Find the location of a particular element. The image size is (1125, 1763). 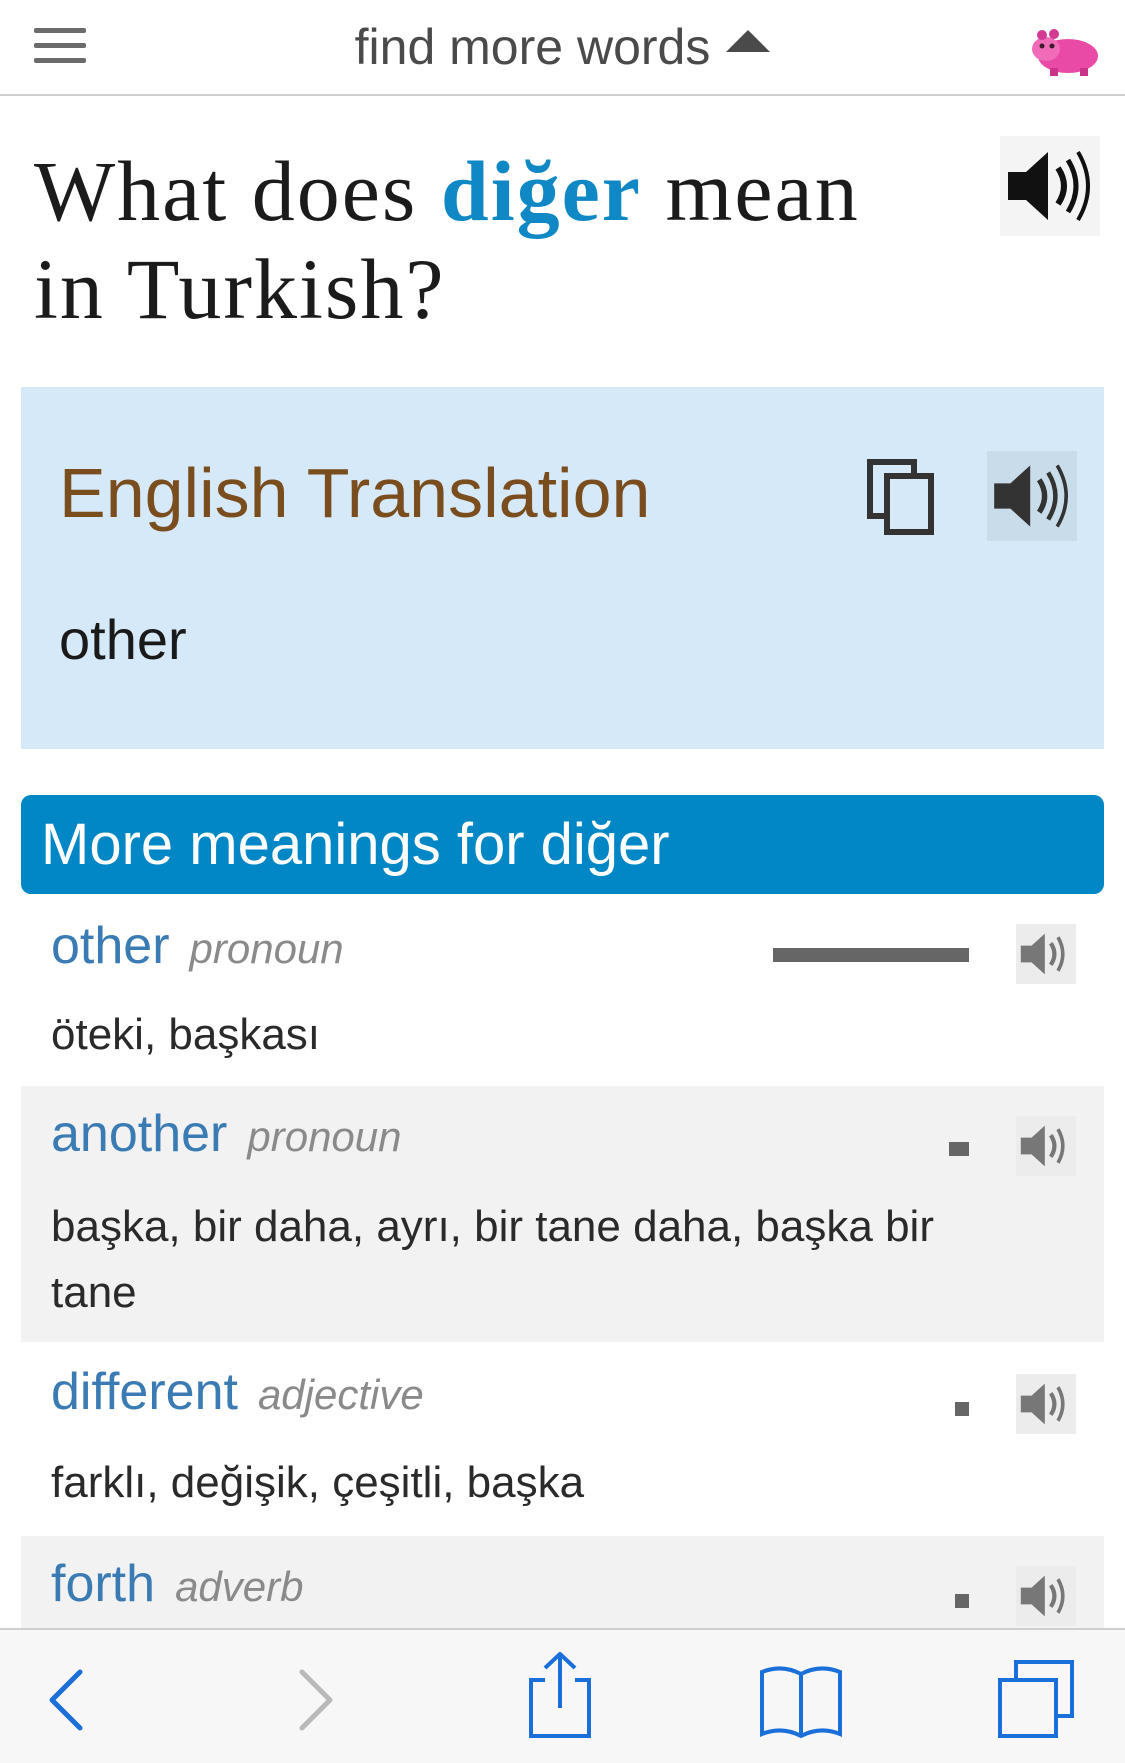

translation-speaker-button is located at coordinates (1032, 496).